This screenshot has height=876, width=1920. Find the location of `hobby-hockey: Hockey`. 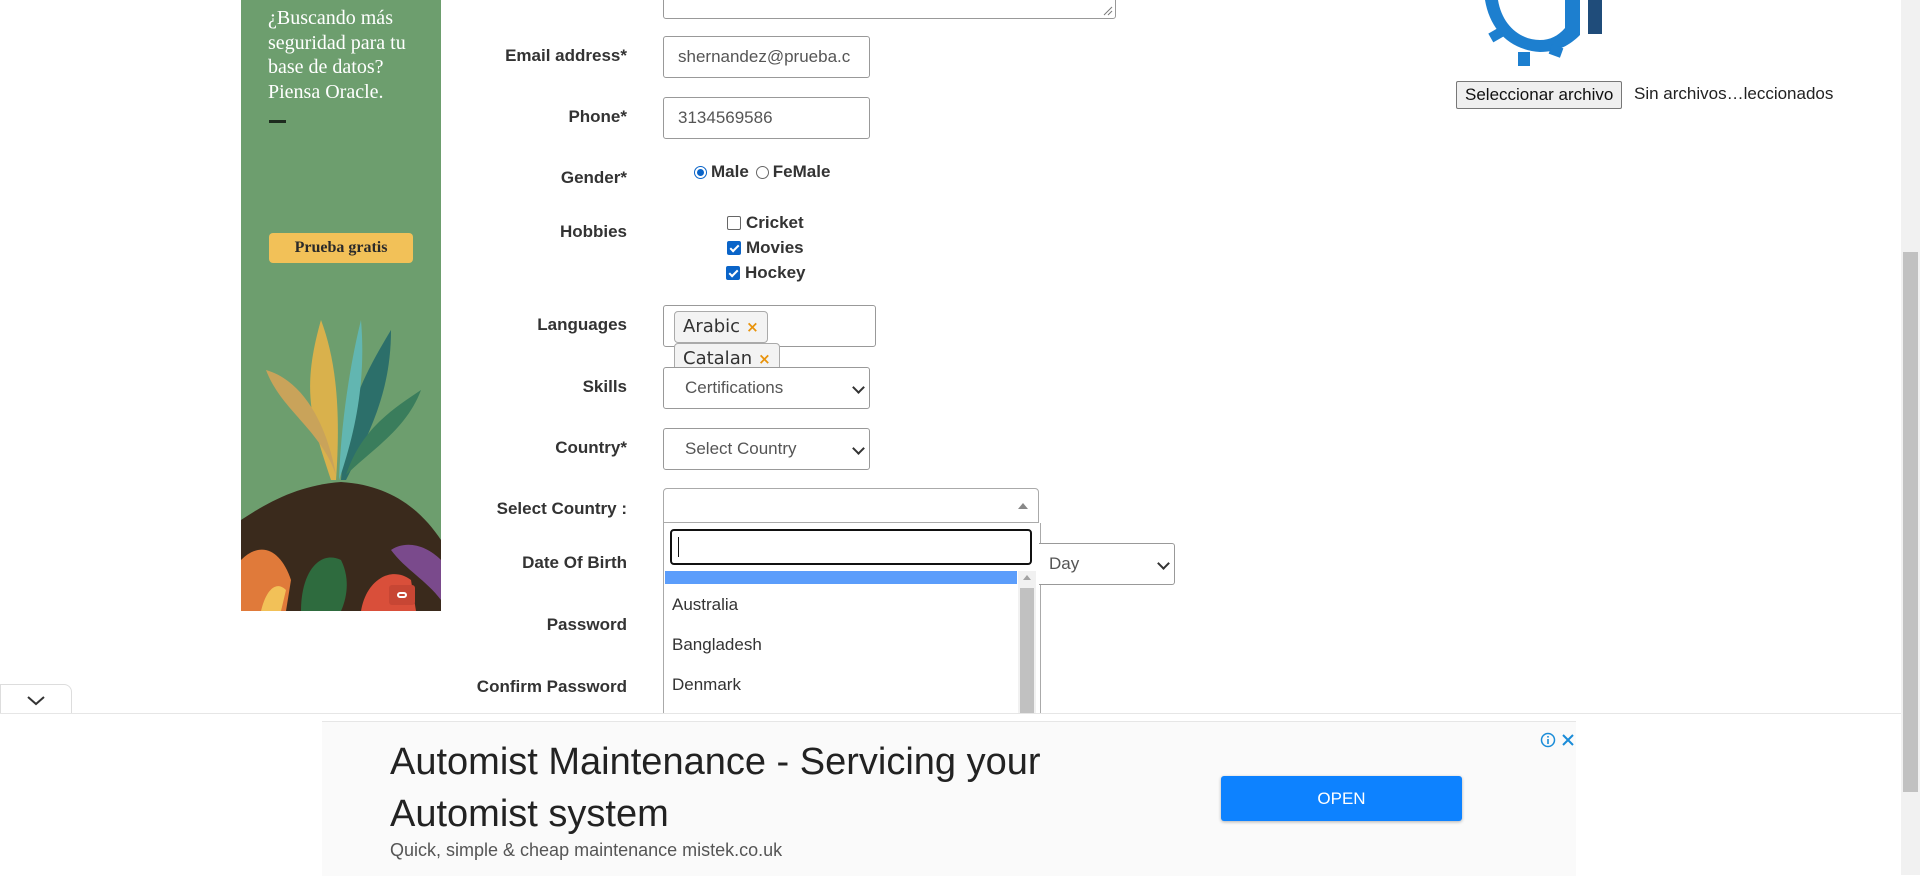

hobby-hockey: Hockey is located at coordinates (765, 273).